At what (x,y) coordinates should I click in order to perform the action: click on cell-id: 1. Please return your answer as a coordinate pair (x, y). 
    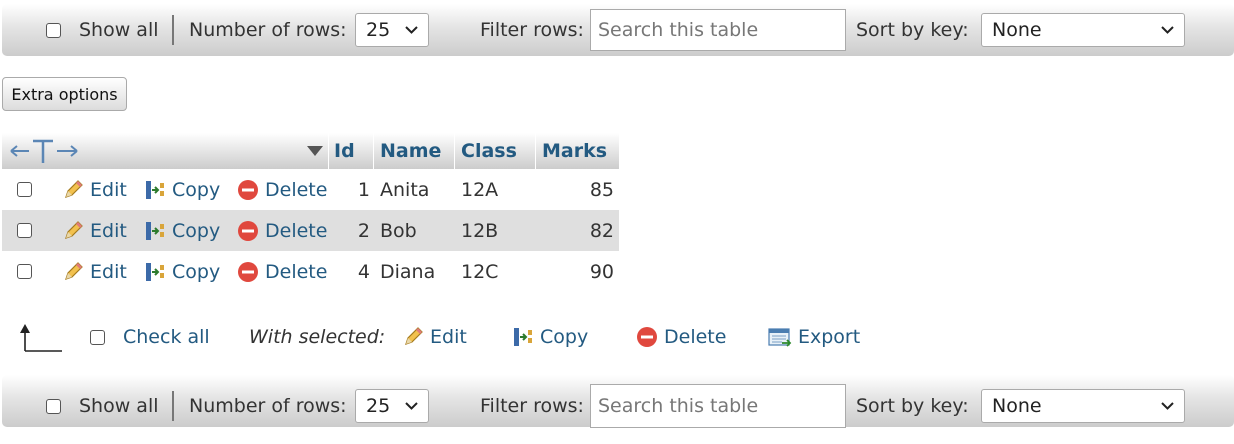
    Looking at the image, I should click on (363, 189).